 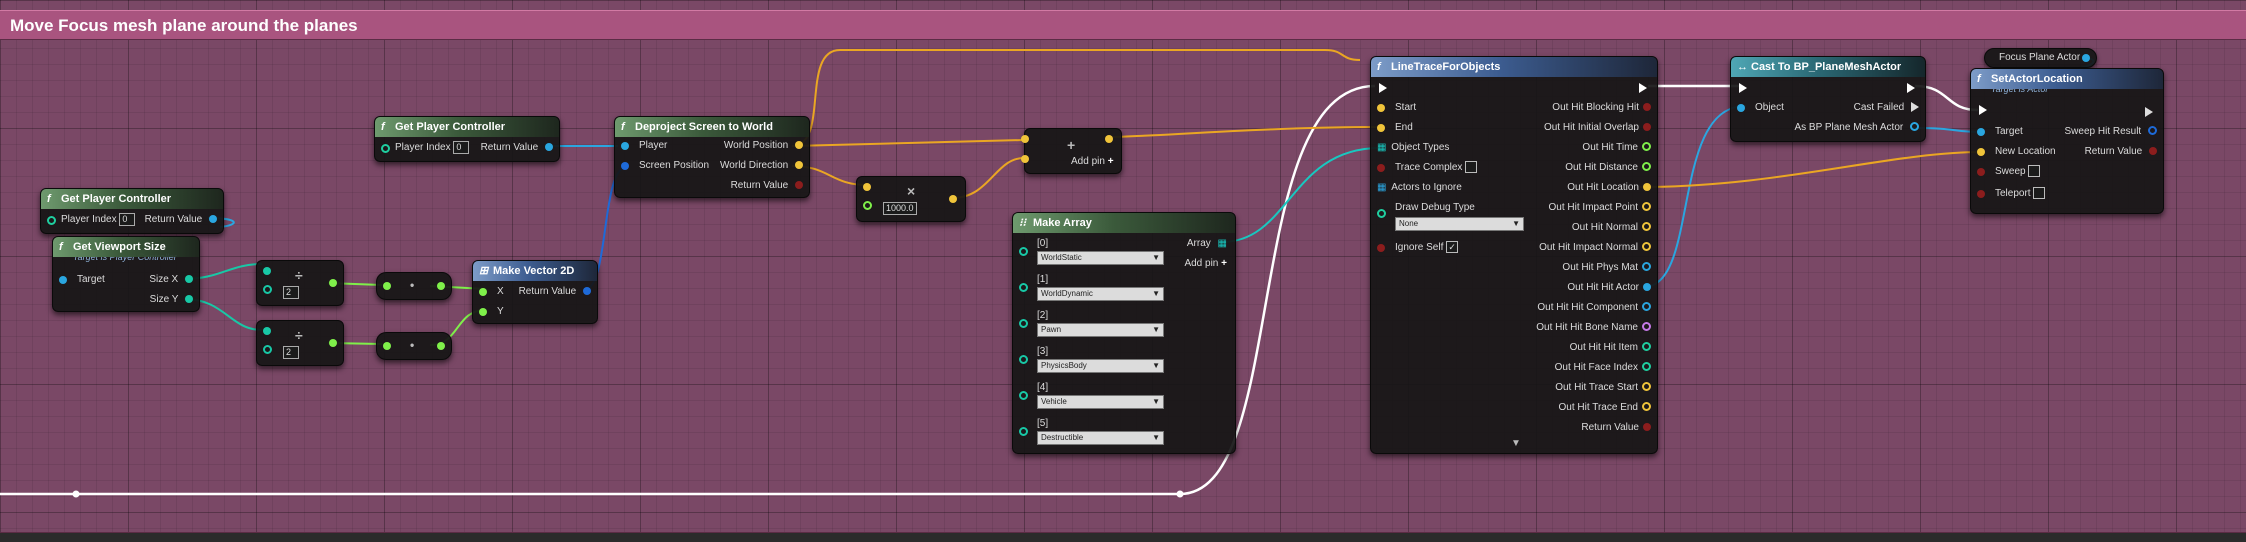 What do you see at coordinates (1828, 67) in the screenshot?
I see `node-header: ↔ Cast To BP_PlaneMeshActor` at bounding box center [1828, 67].